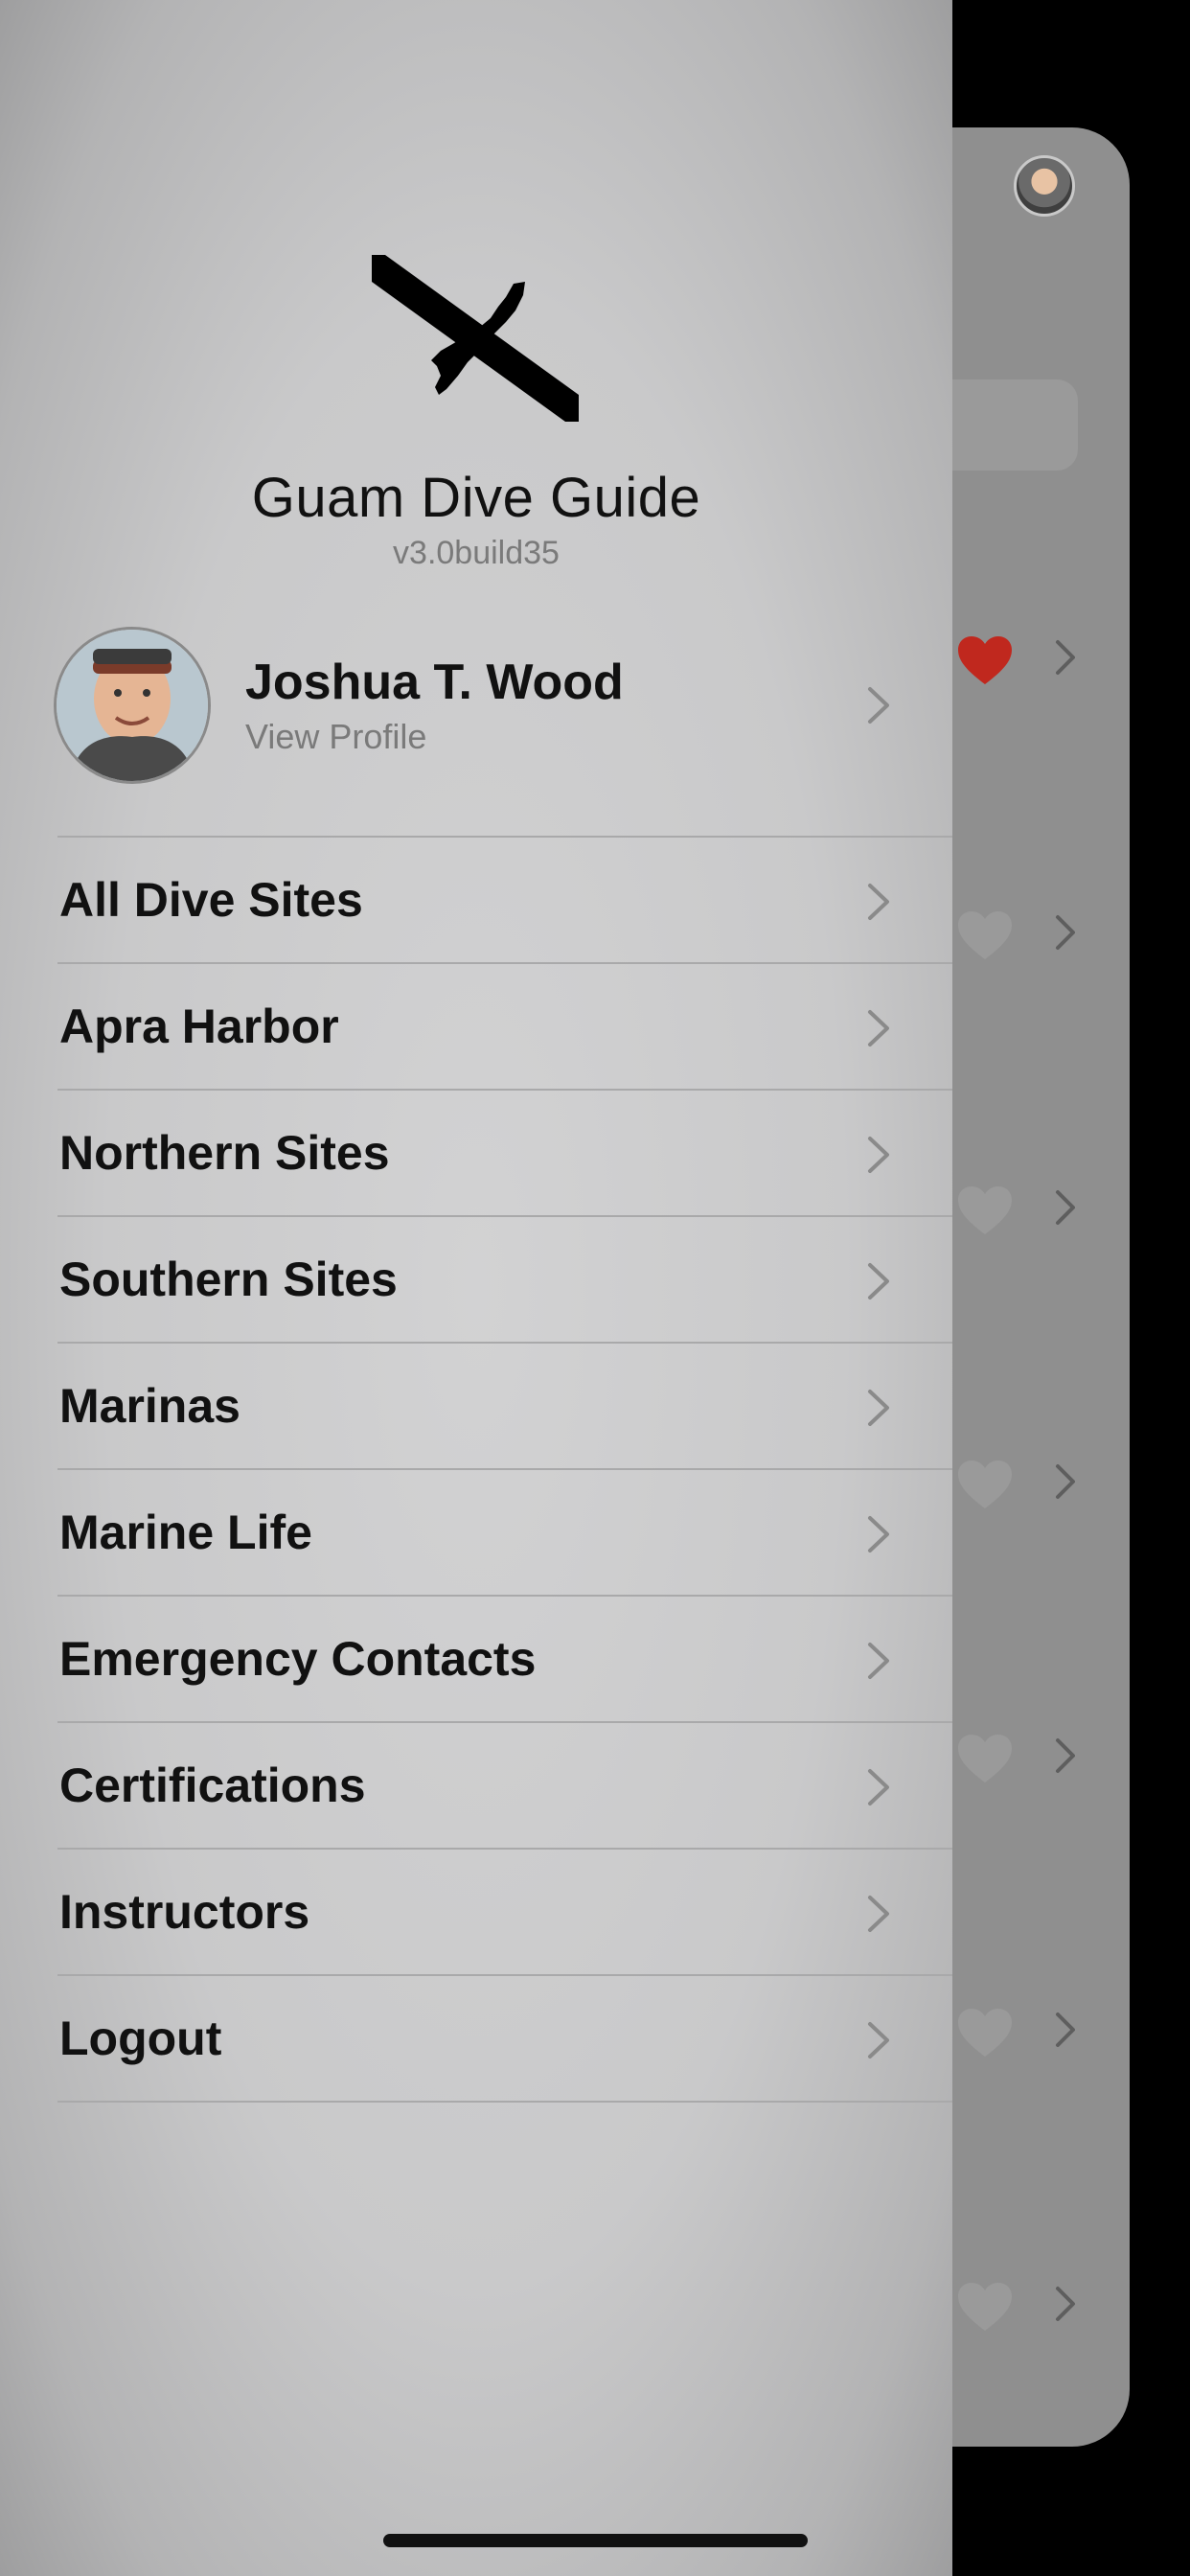 This screenshot has width=1190, height=2576. I want to click on background-profile-avatar, so click(1044, 186).